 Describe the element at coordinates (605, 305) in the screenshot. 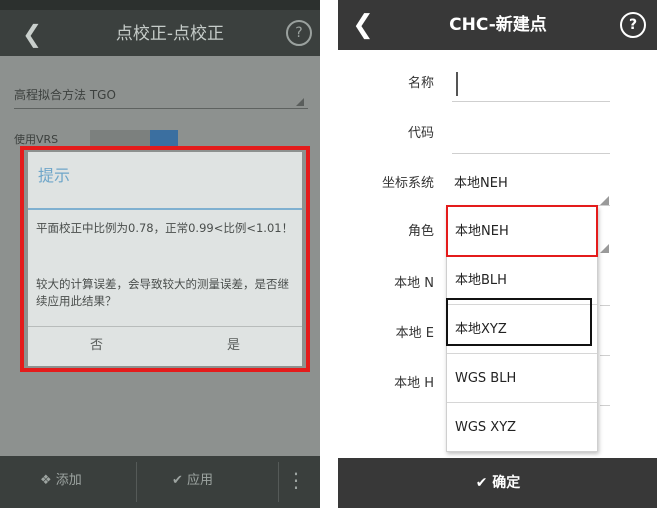

I see `local-n-input` at that location.